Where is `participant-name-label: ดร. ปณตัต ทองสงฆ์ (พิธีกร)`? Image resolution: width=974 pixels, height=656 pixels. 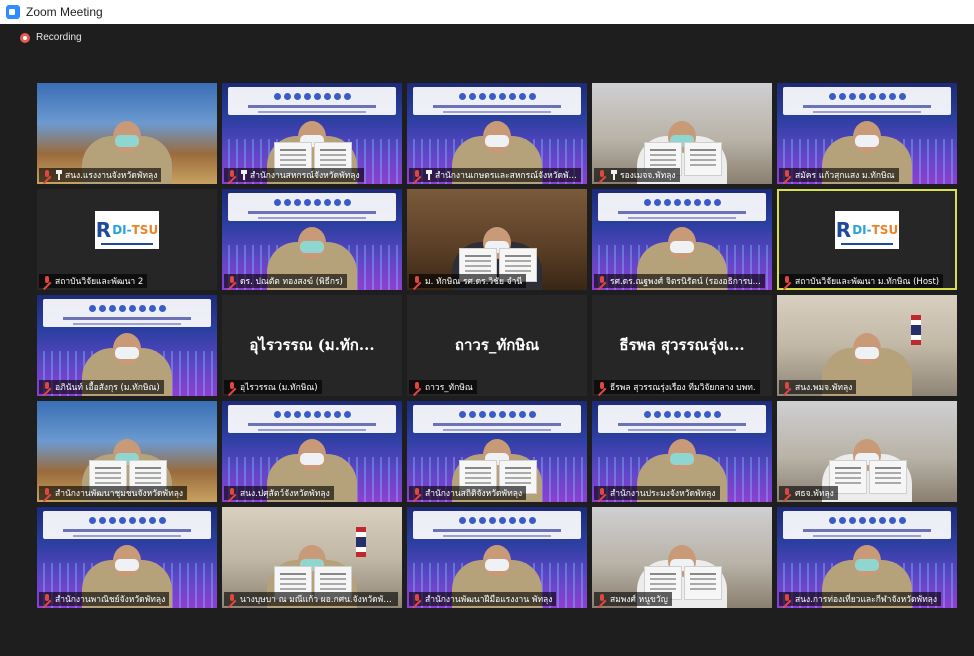 participant-name-label: ดร. ปณตัต ทองสงฆ์ (พิธีกร) is located at coordinates (285, 281).